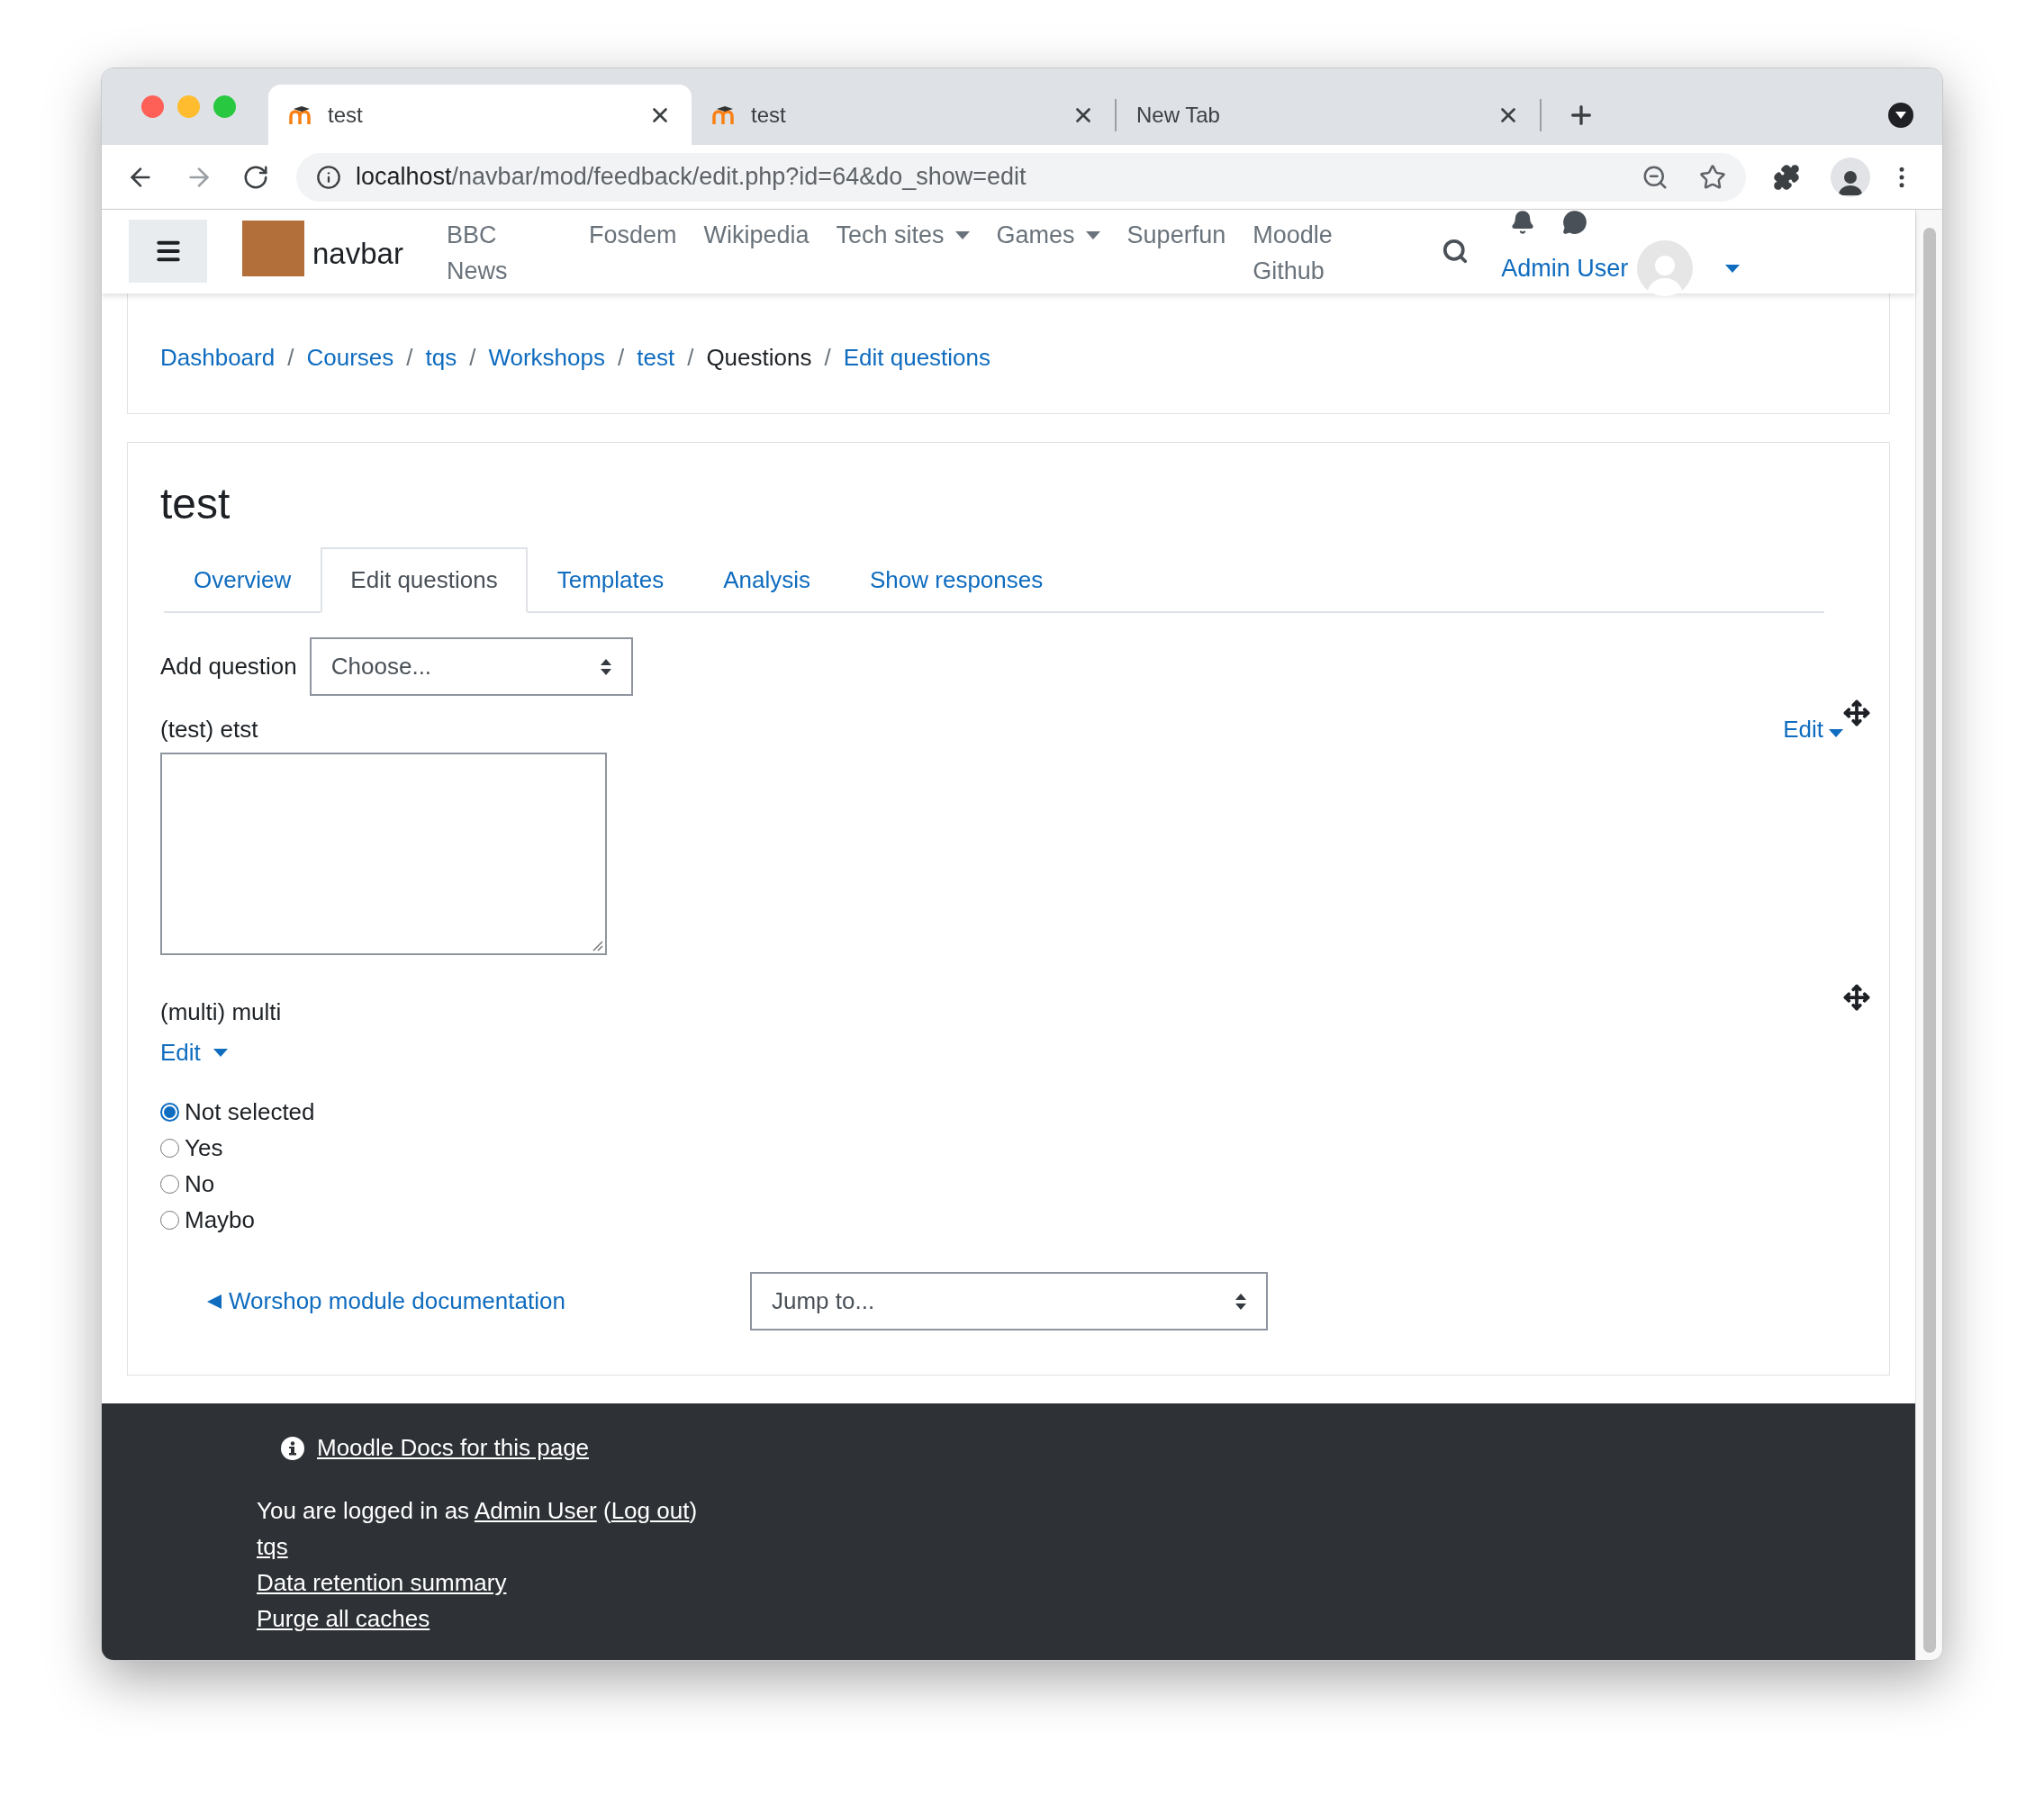 The image size is (2044, 1795). I want to click on tab: Analysis, so click(766, 580).